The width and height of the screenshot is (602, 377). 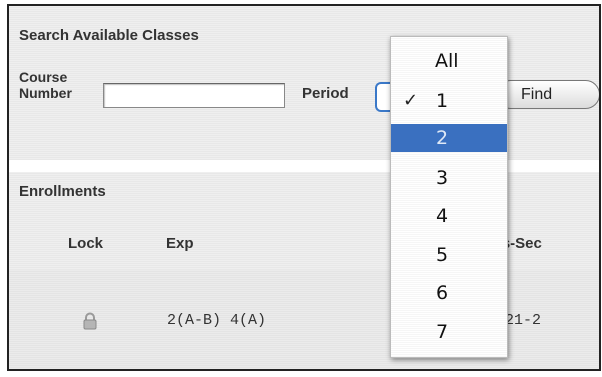 What do you see at coordinates (442, 101) in the screenshot?
I see `period-option-label: 1` at bounding box center [442, 101].